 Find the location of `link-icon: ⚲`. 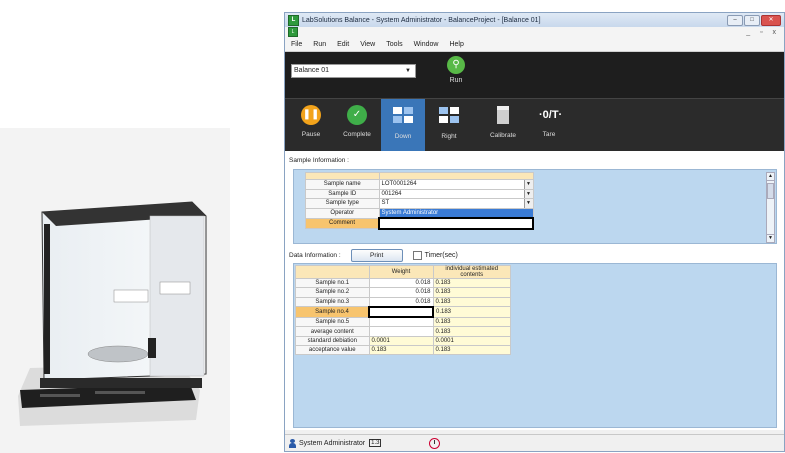

link-icon: ⚲ is located at coordinates (456, 65).